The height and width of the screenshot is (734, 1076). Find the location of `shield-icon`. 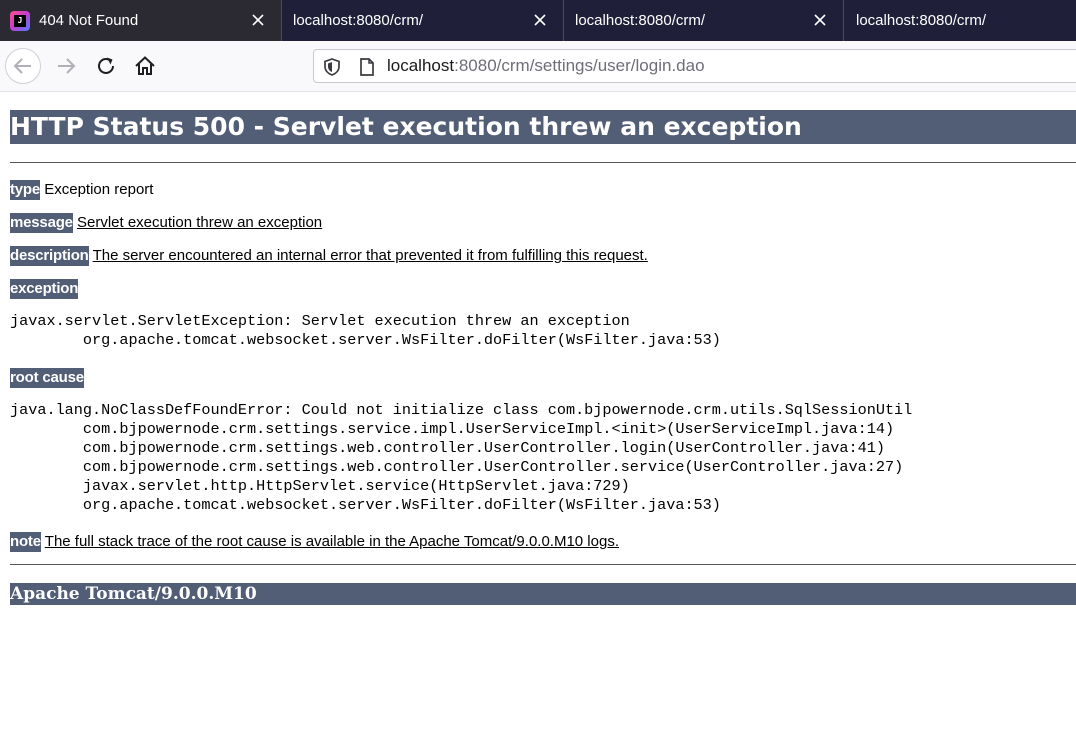

shield-icon is located at coordinates (332, 69).